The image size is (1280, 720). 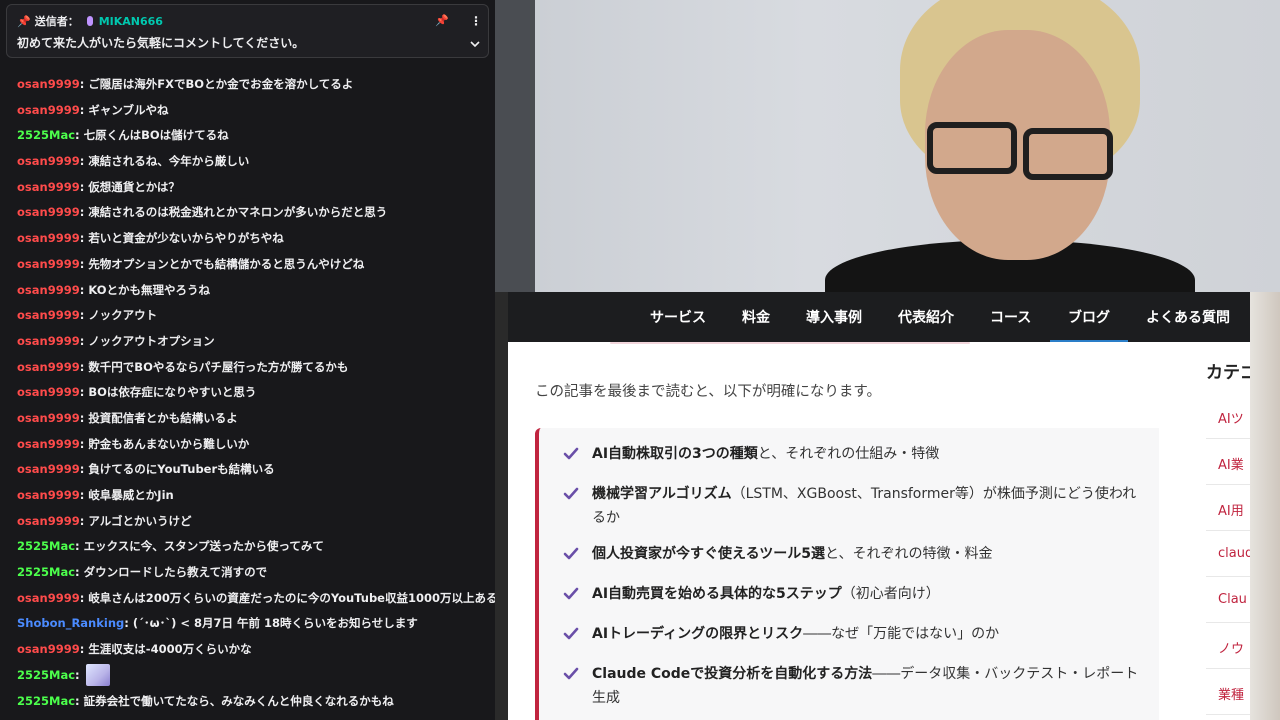 I want to click on glasses-right, so click(x=1068, y=154).